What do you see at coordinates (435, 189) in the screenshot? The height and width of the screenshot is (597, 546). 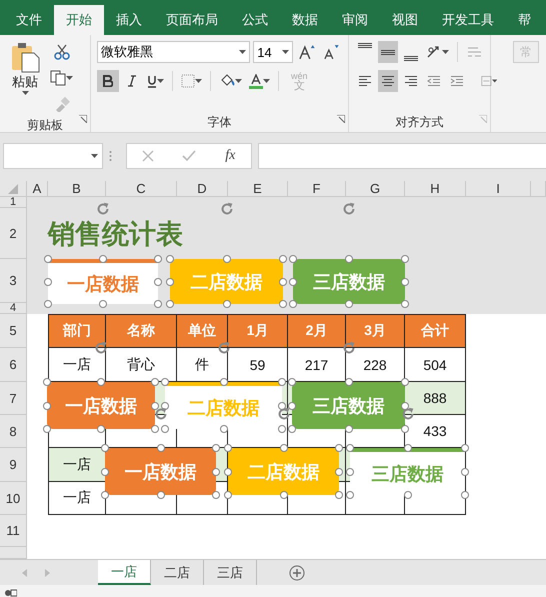 I see `column-header: H` at bounding box center [435, 189].